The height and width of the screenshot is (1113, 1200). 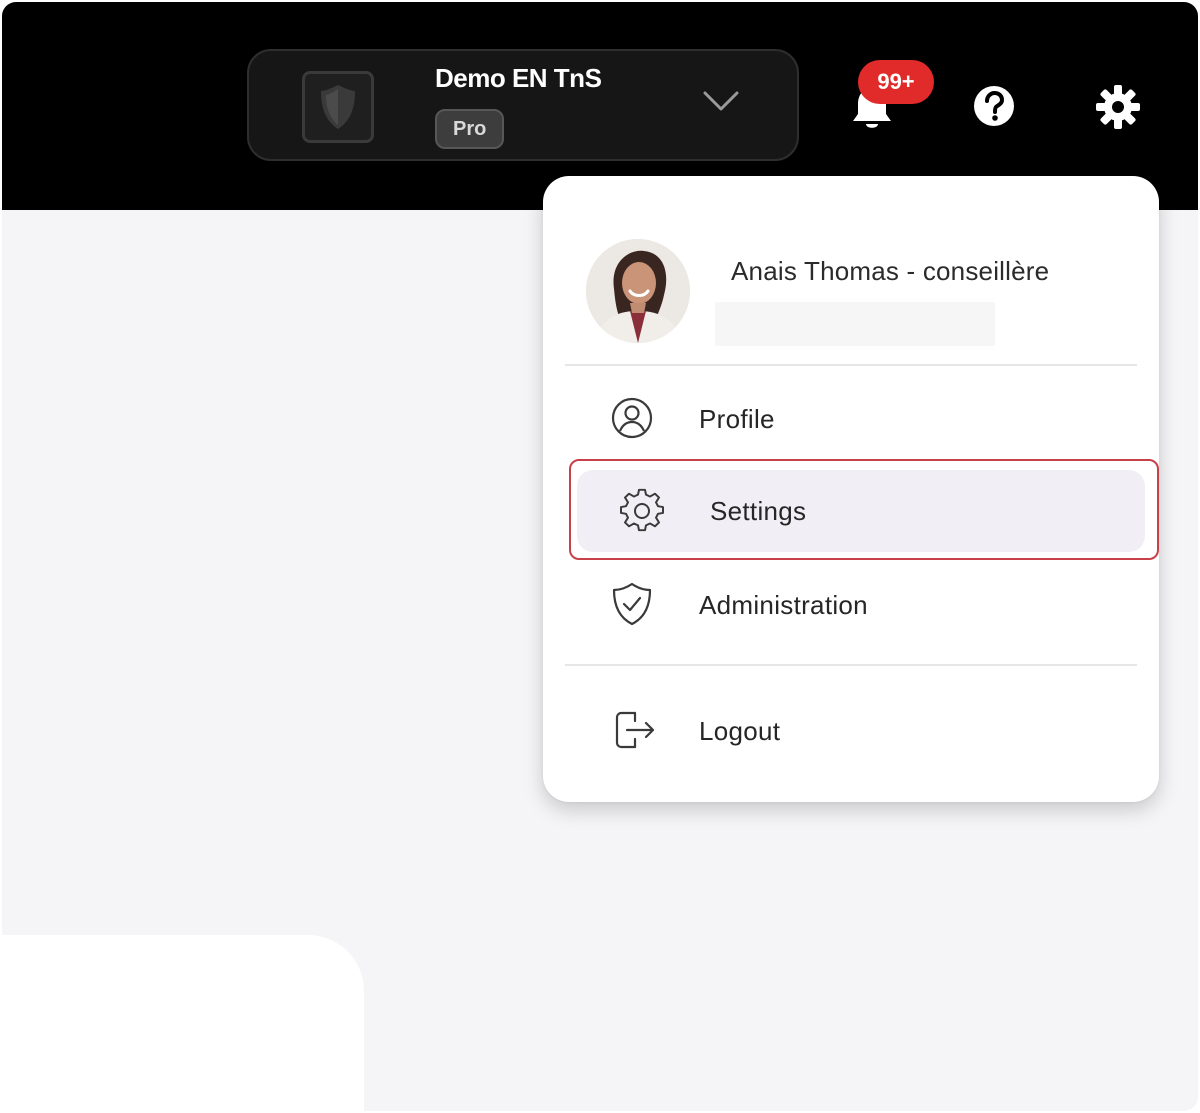 I want to click on plan-badge: Pro, so click(x=470, y=129).